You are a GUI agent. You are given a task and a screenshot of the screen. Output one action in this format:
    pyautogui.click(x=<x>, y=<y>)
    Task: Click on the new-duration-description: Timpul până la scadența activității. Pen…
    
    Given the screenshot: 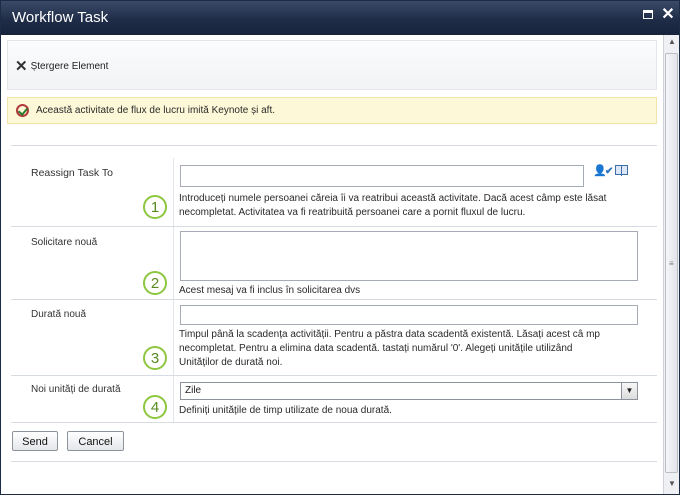 What is the action you would take?
    pyautogui.click(x=389, y=349)
    